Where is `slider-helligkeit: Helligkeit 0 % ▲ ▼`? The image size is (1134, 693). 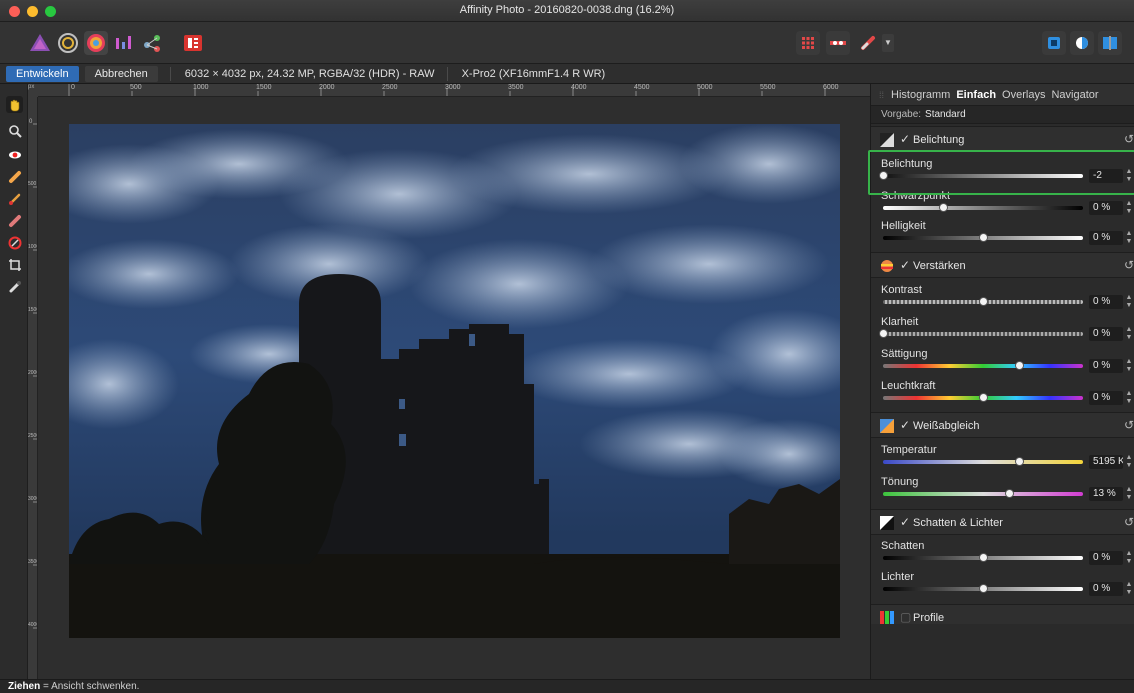 slider-helligkeit: Helligkeit 0 % ▲ ▼ is located at coordinates (1002, 235).